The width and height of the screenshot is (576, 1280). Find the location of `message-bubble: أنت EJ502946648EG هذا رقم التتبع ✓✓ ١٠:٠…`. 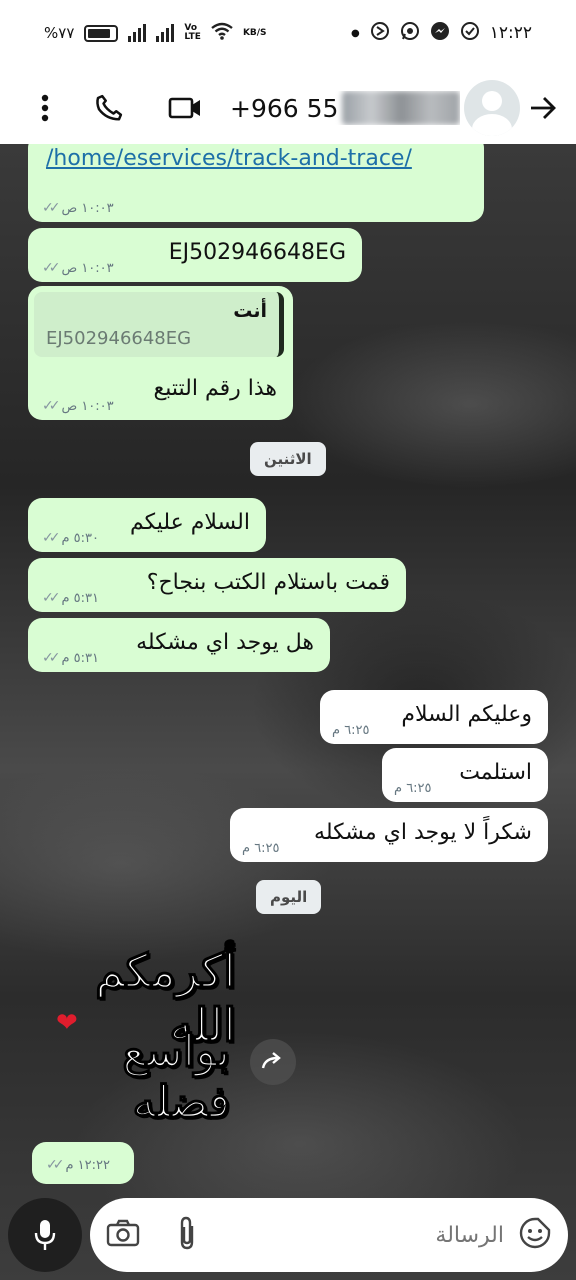

message-bubble: أنت EJ502946648EG هذا رقم التتبع ✓✓ ١٠:٠… is located at coordinates (160, 353).